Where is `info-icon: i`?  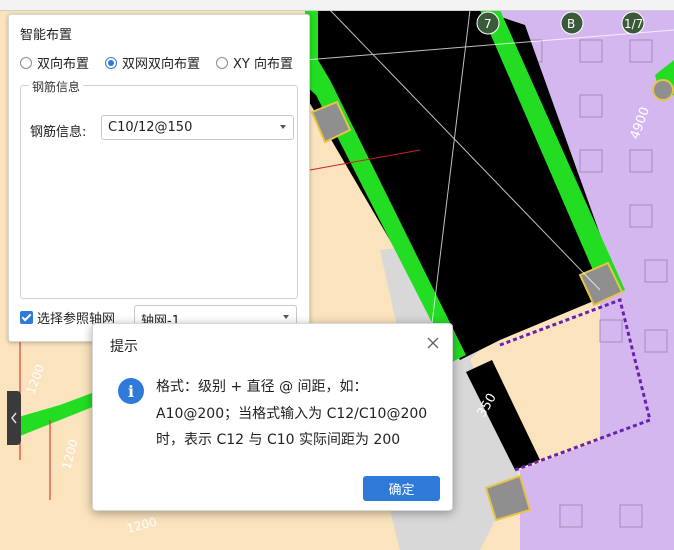 info-icon: i is located at coordinates (131, 391).